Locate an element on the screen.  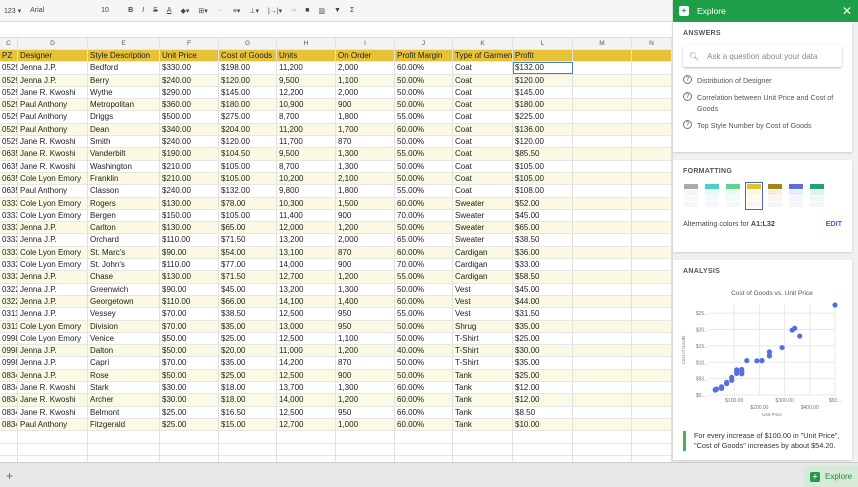
cell: $290.00 is located at coordinates (189, 92).